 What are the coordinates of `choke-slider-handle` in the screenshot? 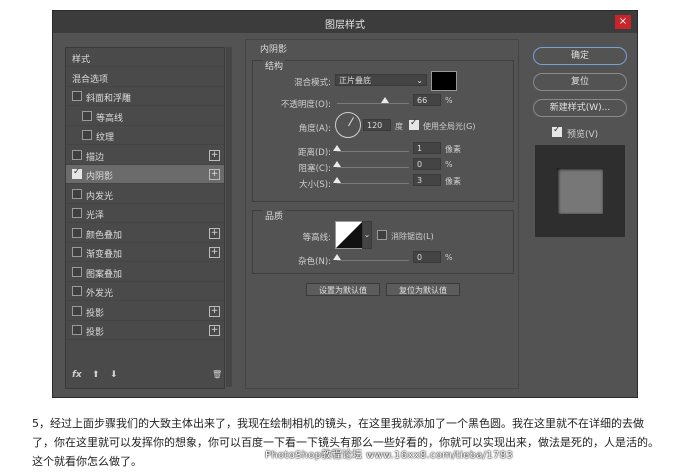 It's located at (337, 164).